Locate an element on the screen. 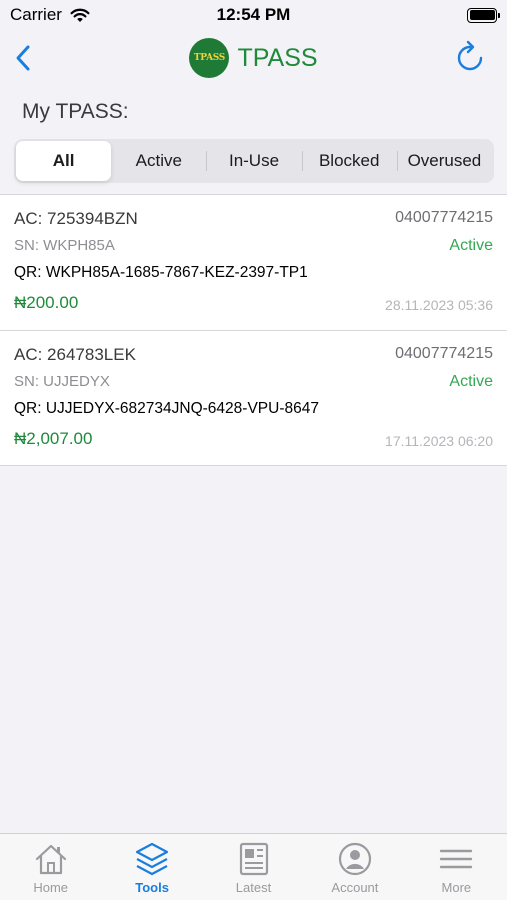 The image size is (507, 900). wifi-icon is located at coordinates (80, 15).